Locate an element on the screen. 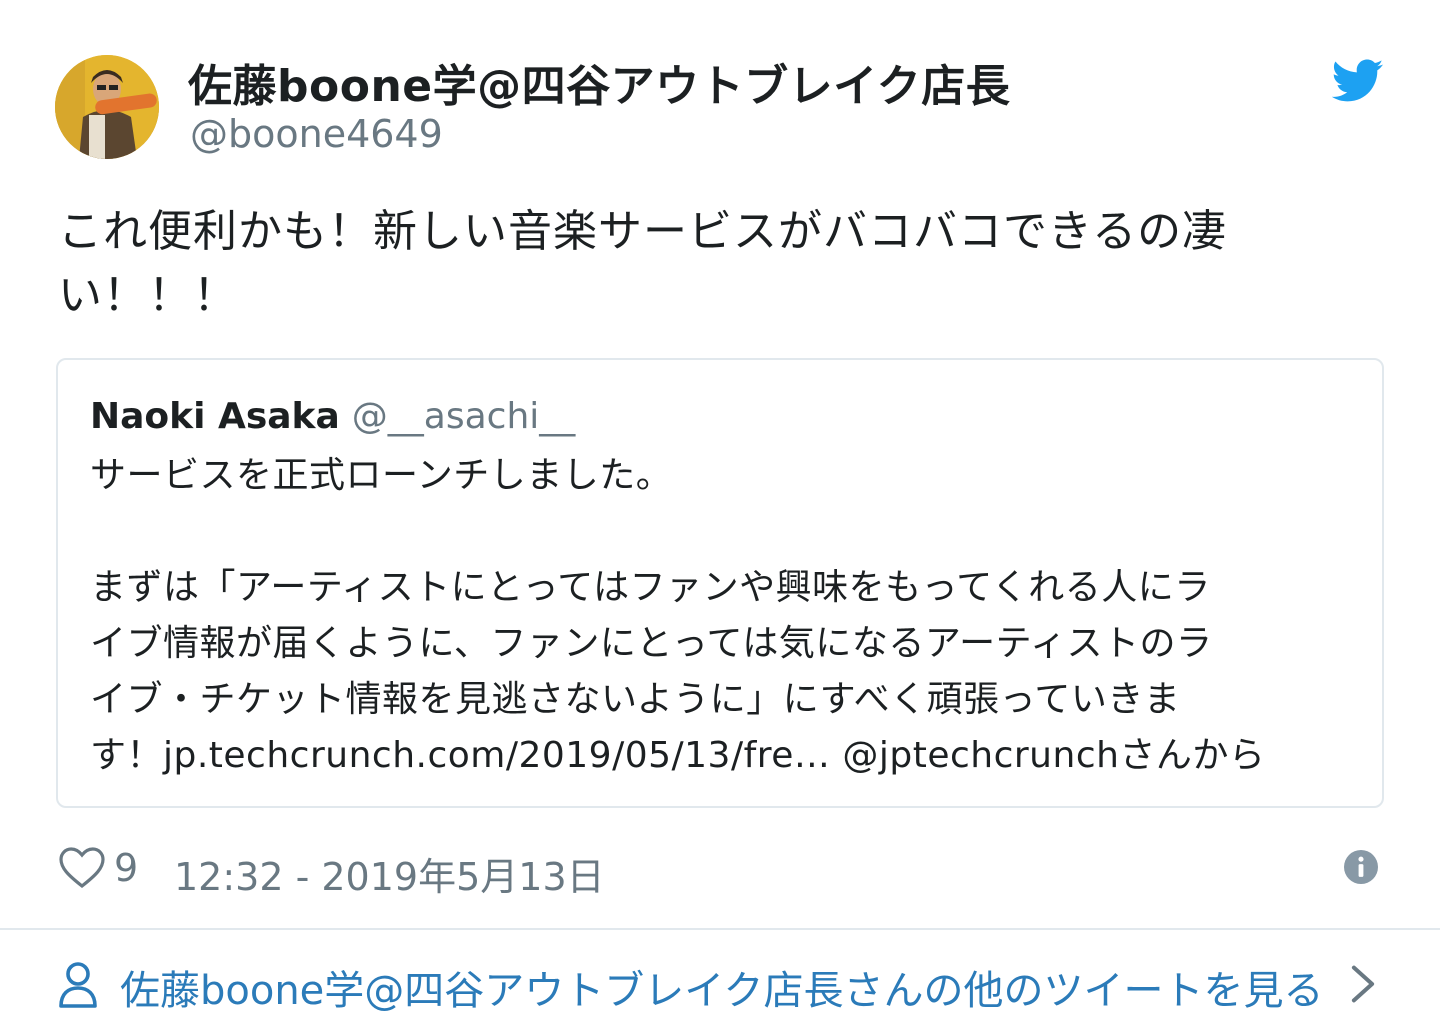 The height and width of the screenshot is (1030, 1440). author-avatar is located at coordinates (107, 107).